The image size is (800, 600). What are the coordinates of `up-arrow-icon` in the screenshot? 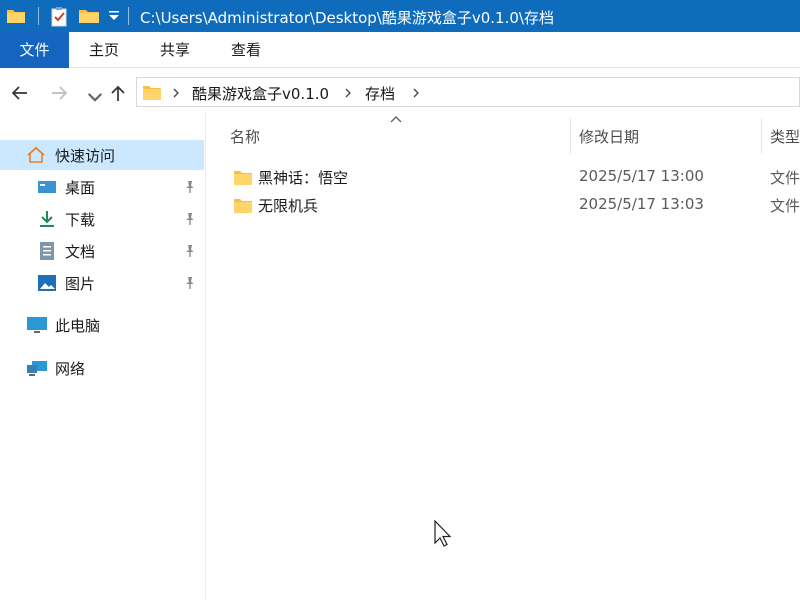 It's located at (118, 93).